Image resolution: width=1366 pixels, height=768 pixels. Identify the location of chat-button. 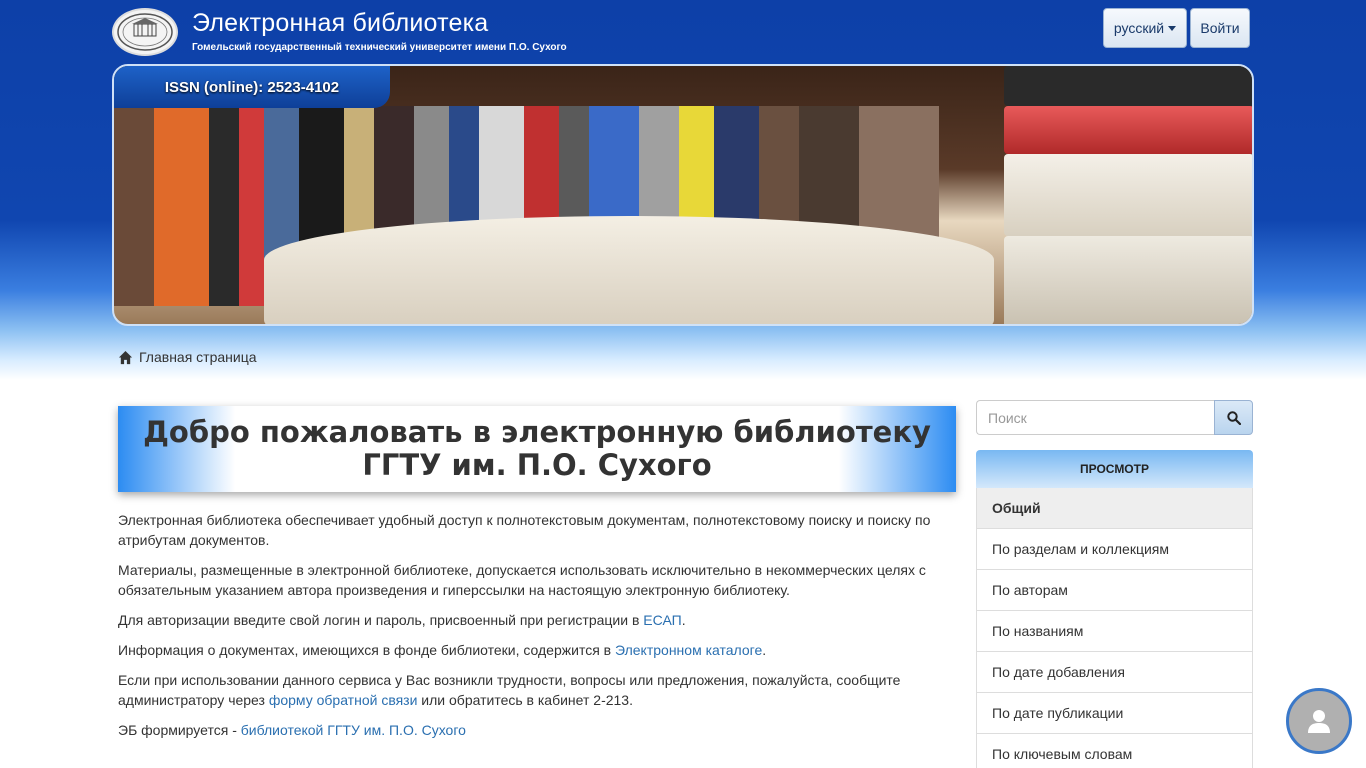
(1319, 721).